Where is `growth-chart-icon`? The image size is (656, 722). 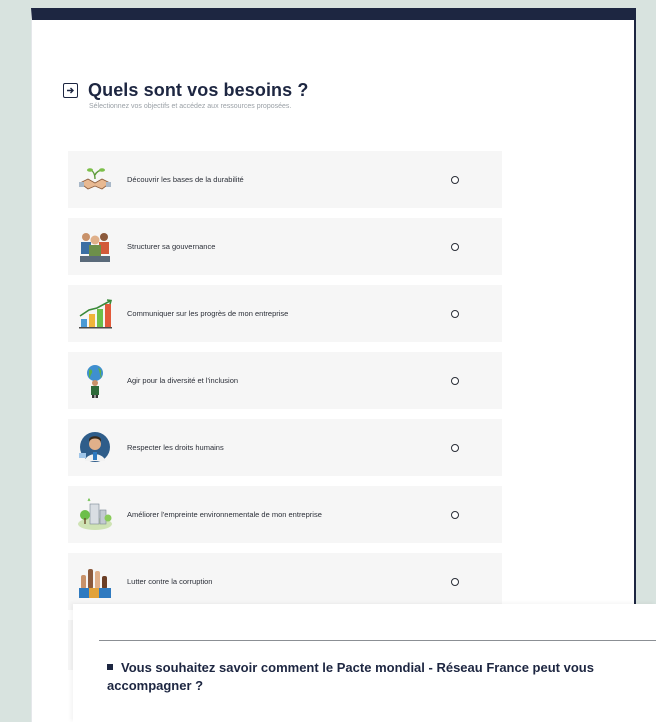 growth-chart-icon is located at coordinates (95, 314).